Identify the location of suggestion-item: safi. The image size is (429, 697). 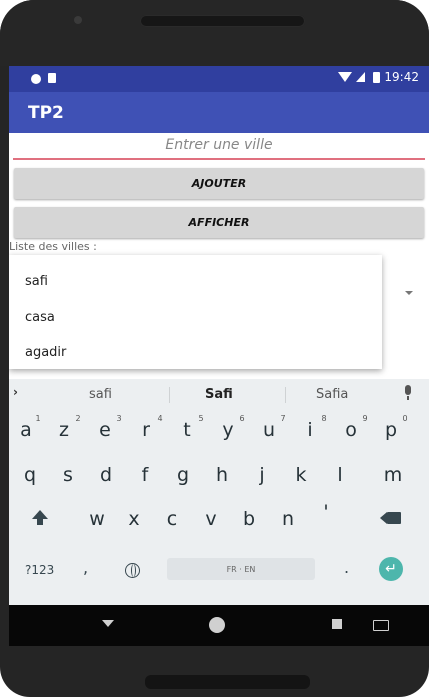
(100, 394).